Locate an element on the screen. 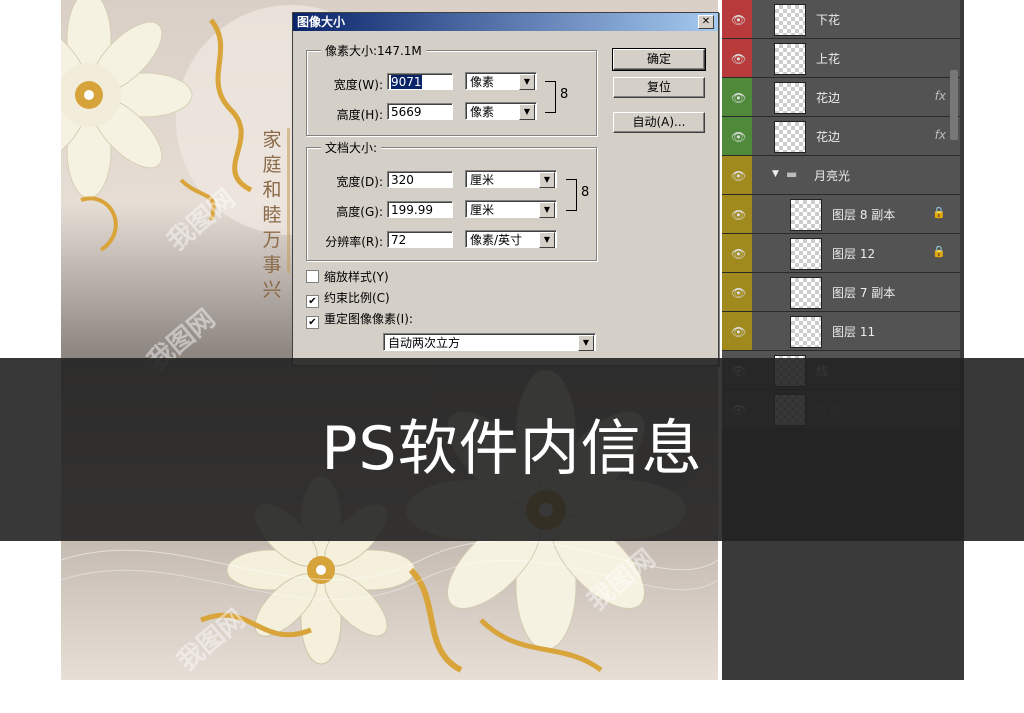  doc-width-unit: 厘米 is located at coordinates (482, 180).